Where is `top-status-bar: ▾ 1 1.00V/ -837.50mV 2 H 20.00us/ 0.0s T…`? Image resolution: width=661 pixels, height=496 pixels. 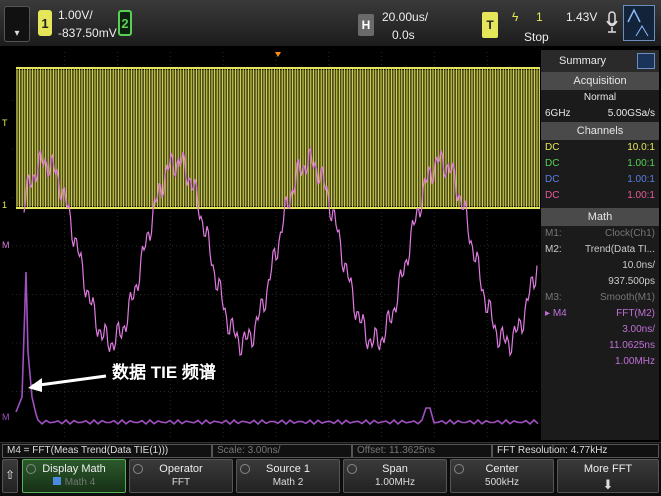 top-status-bar: ▾ 1 1.00V/ -837.50mV 2 H 20.00us/ 0.0s T… is located at coordinates (330, 23).